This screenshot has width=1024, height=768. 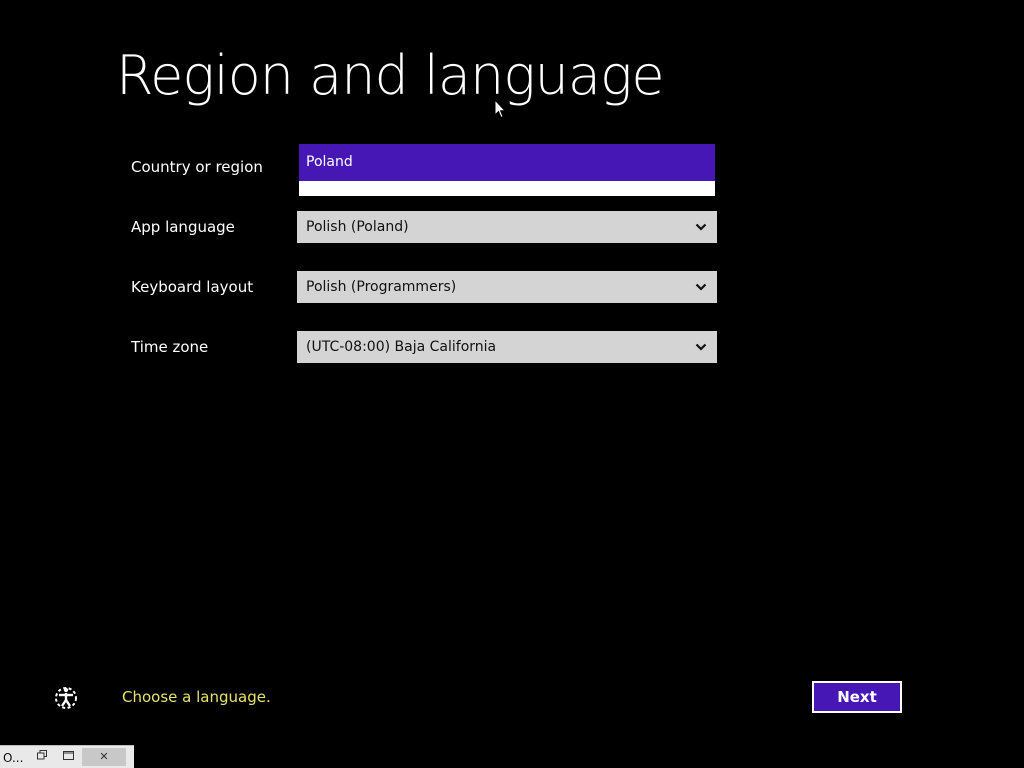 What do you see at coordinates (196, 697) in the screenshot?
I see `hint-text: Choose a language.` at bounding box center [196, 697].